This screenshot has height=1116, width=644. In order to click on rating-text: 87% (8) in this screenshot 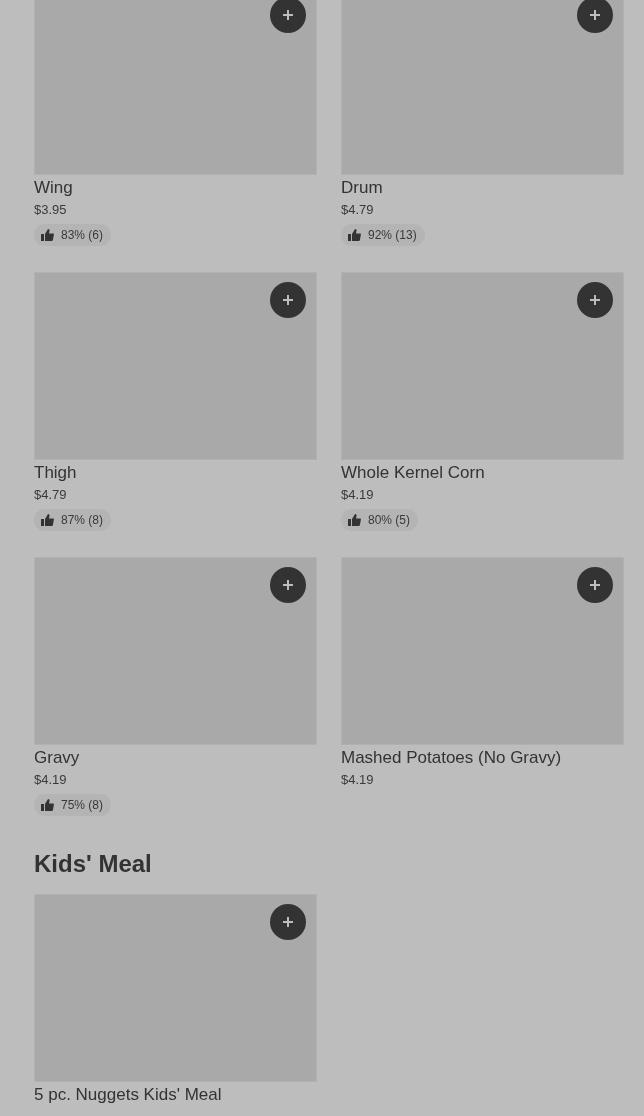, I will do `click(82, 520)`.